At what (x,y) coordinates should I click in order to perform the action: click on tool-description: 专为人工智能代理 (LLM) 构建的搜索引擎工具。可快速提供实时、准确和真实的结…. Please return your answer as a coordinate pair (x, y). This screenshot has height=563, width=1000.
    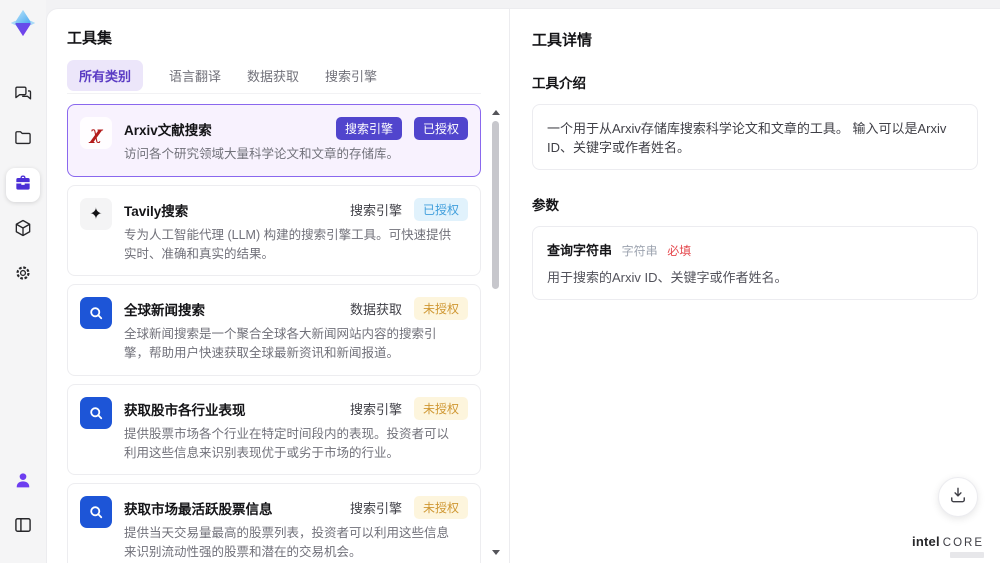
    Looking at the image, I should click on (288, 244).